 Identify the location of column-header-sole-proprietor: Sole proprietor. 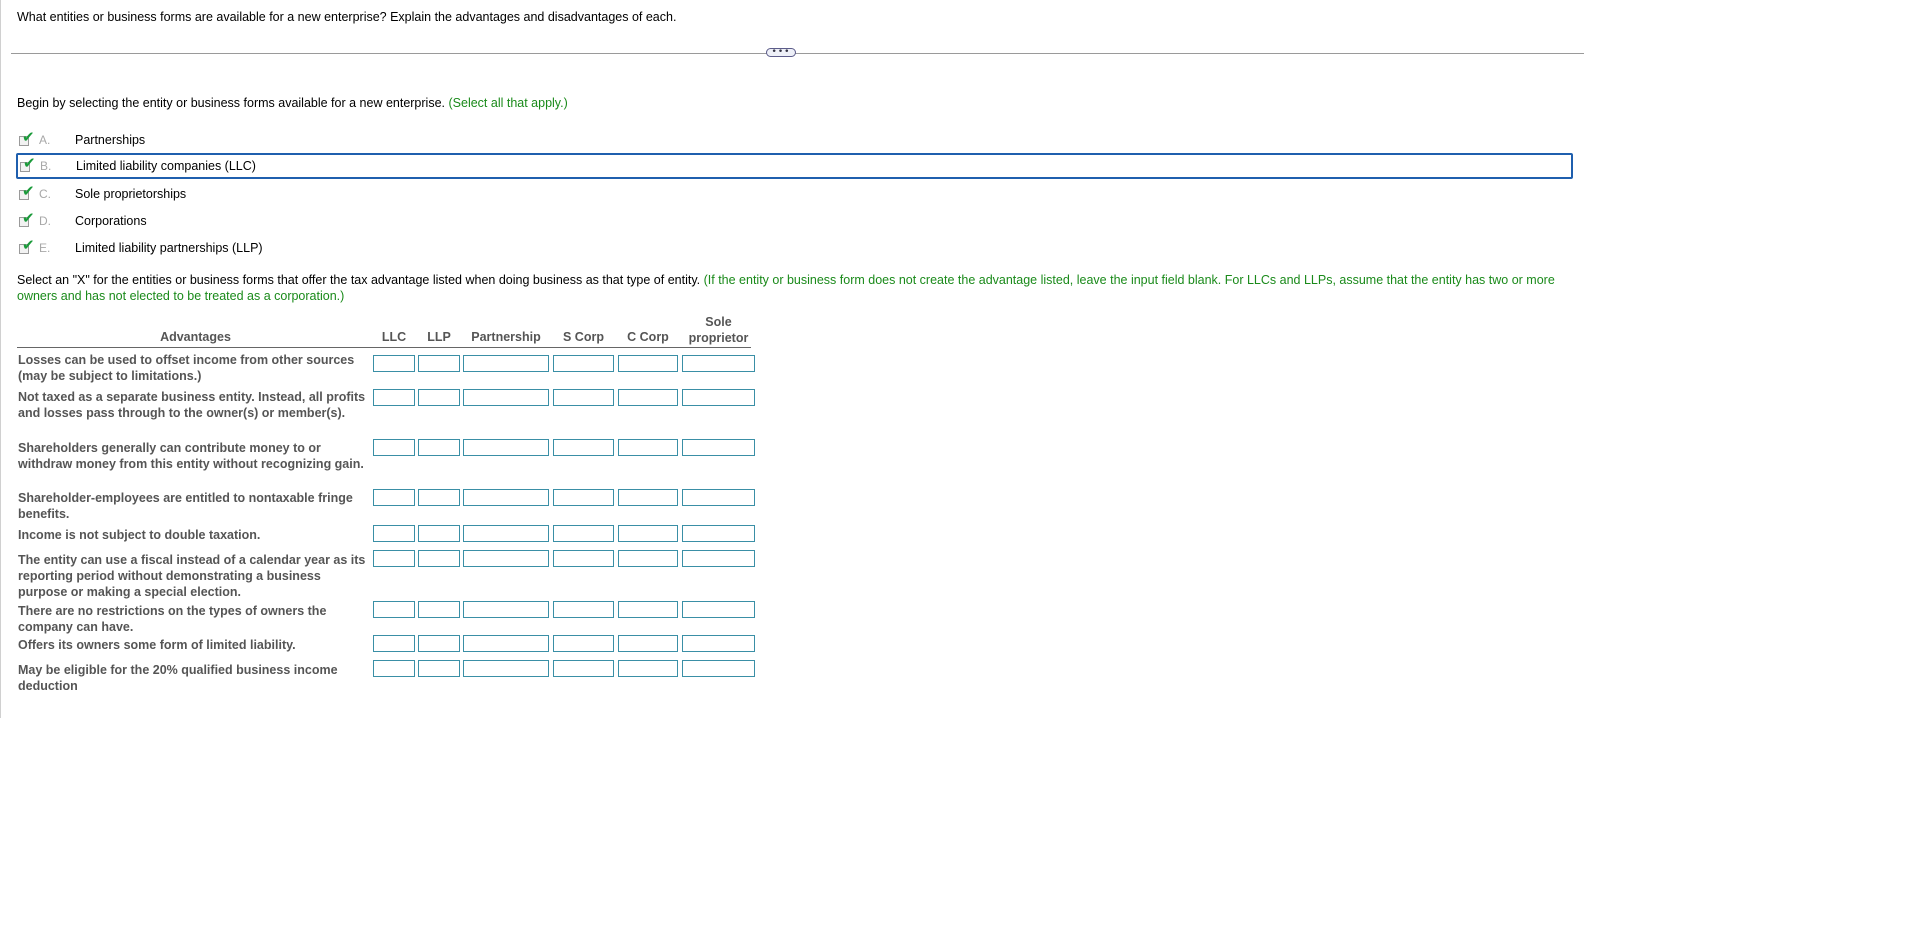
(718, 330).